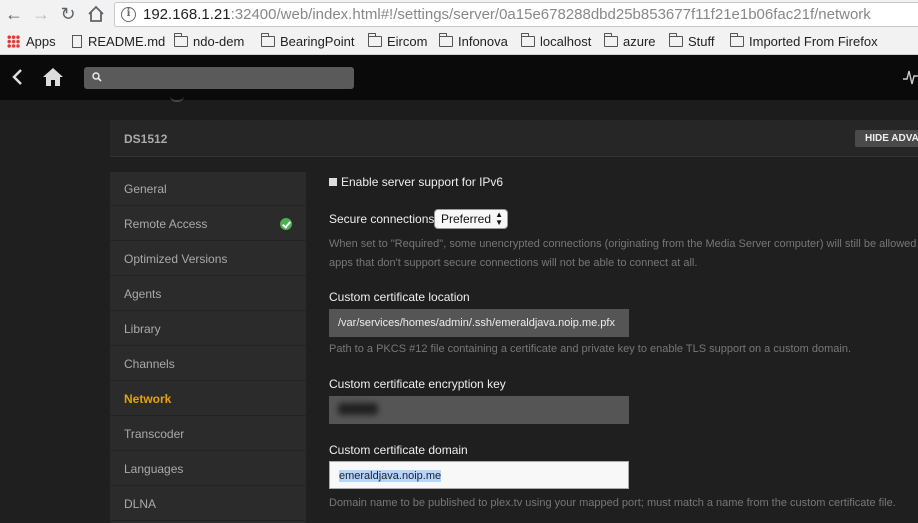 This screenshot has width=918, height=523. Describe the element at coordinates (77, 41) in the screenshot. I see `document-icon` at that location.